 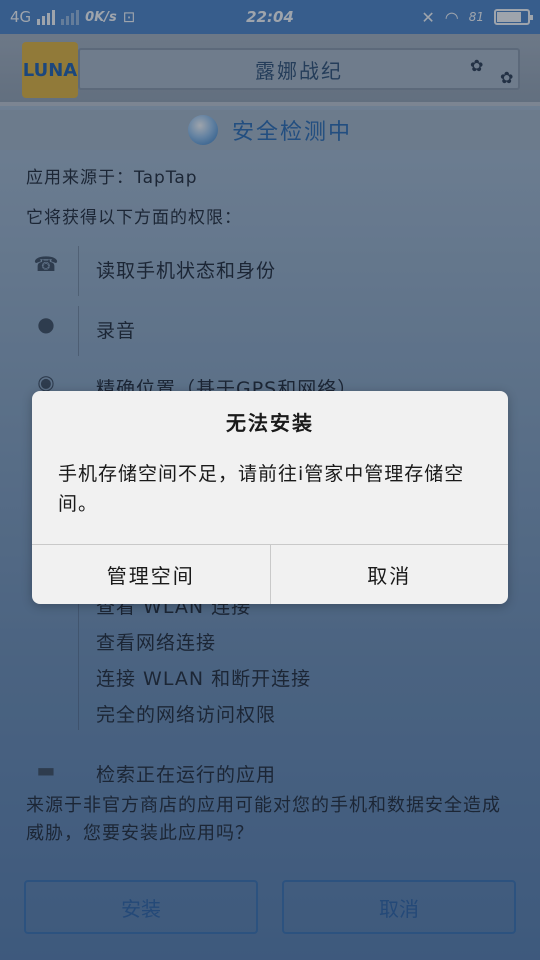 I want to click on dialog-title: 无法安装, so click(x=270, y=423).